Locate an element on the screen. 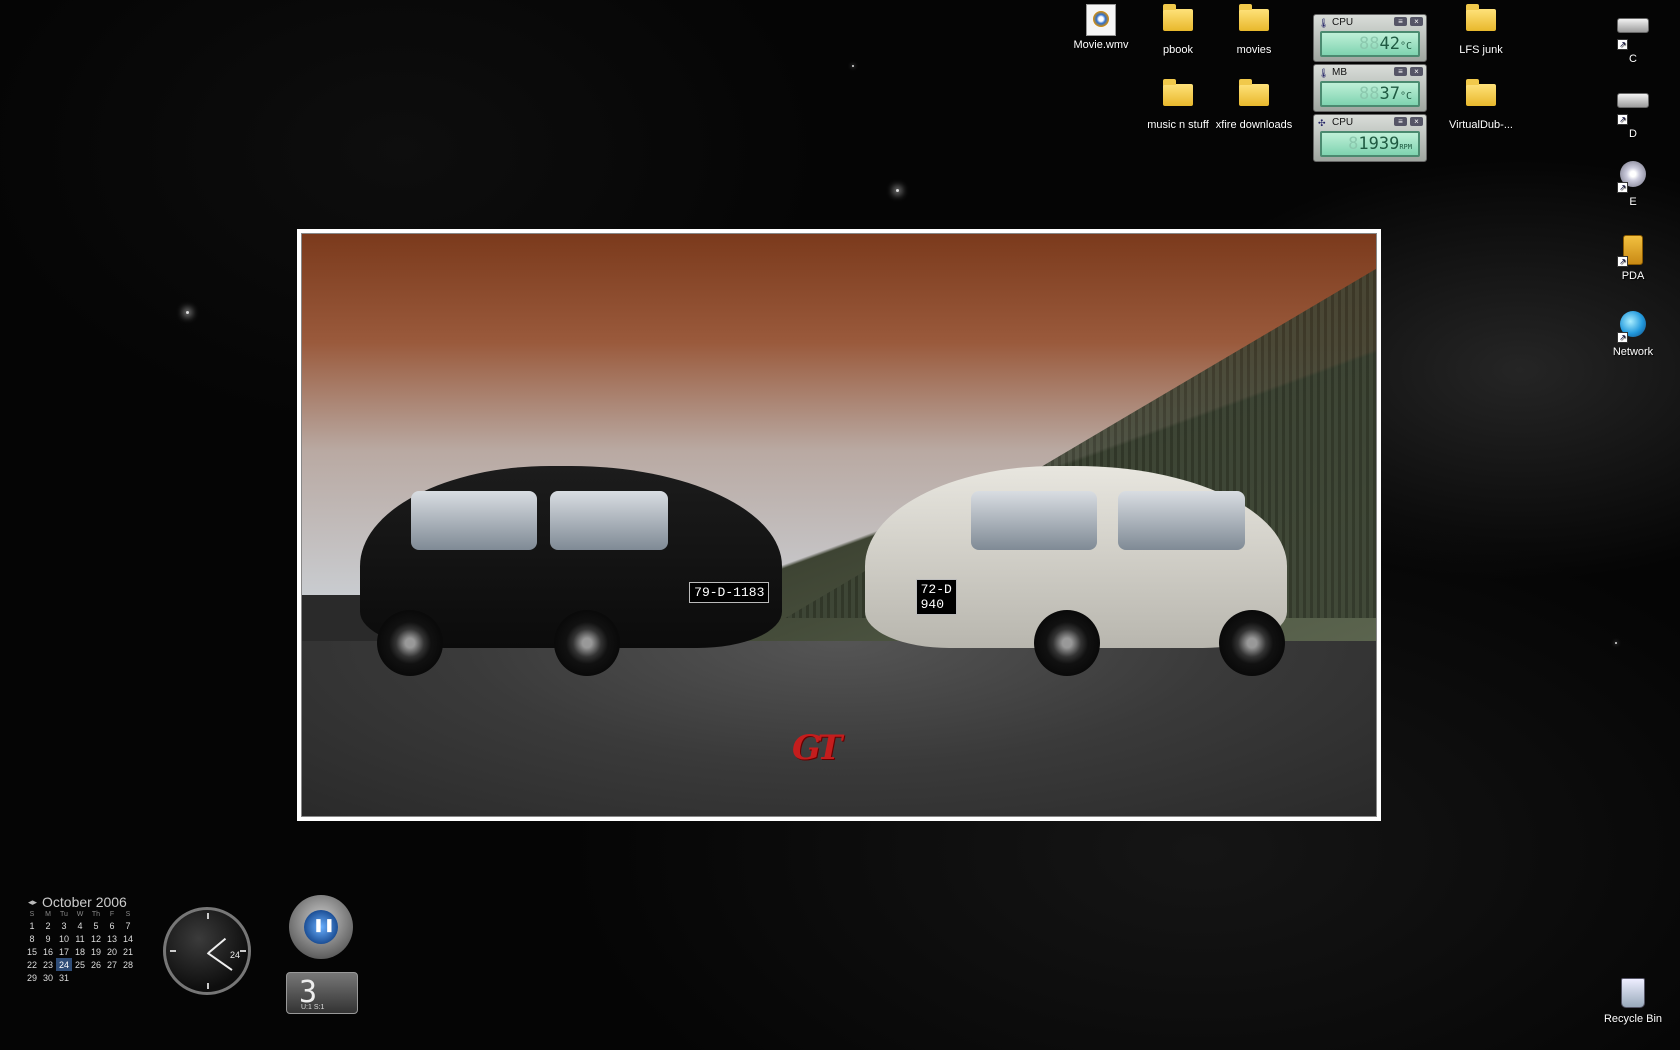  calendar-day: 28 is located at coordinates (128, 964).